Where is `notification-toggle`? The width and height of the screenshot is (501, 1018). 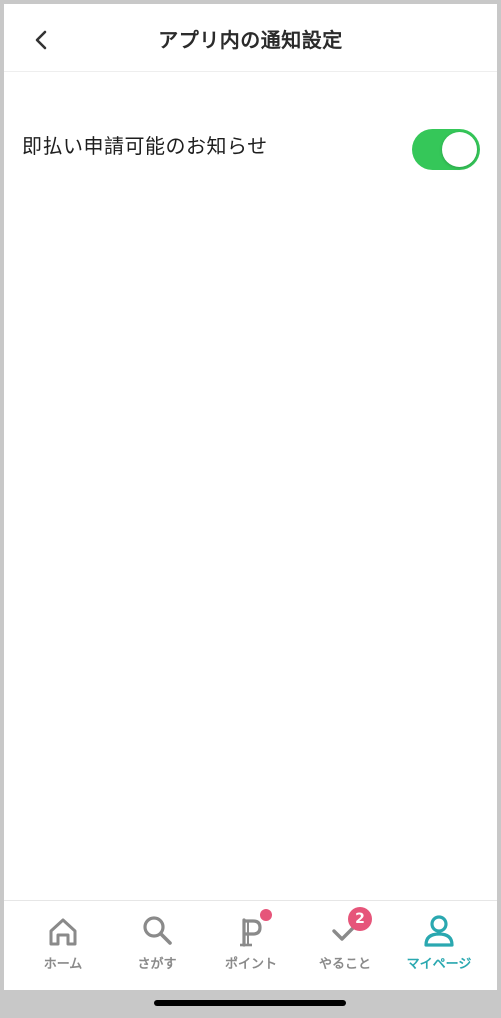 notification-toggle is located at coordinates (446, 149).